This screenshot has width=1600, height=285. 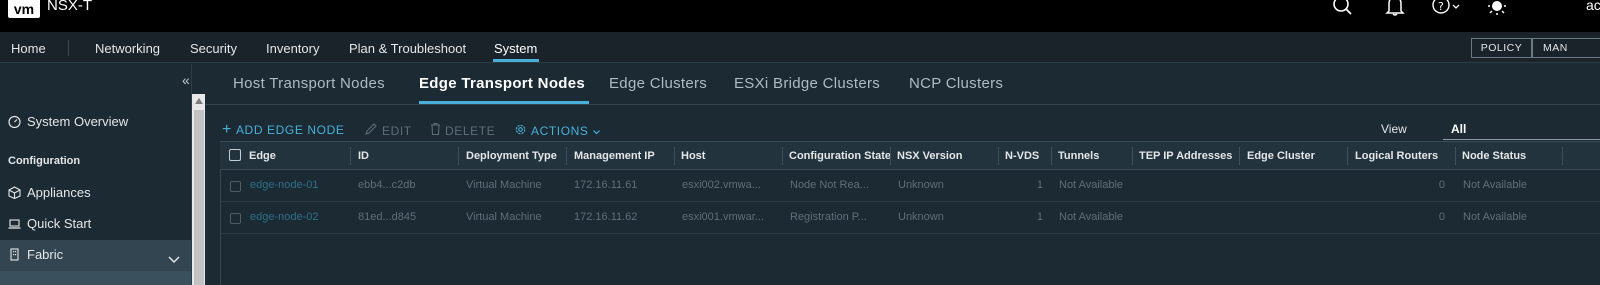 What do you see at coordinates (728, 156) in the screenshot?
I see `column-header-host: Host` at bounding box center [728, 156].